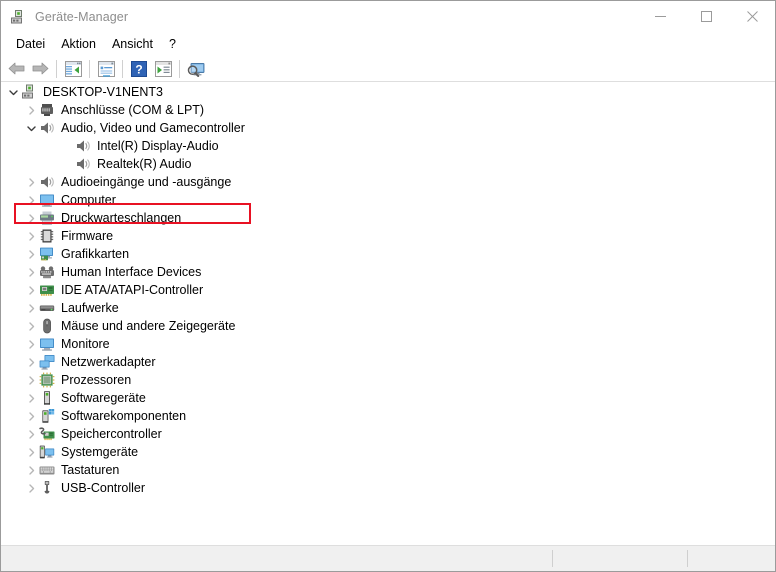 The height and width of the screenshot is (572, 776). Describe the element at coordinates (158, 146) in the screenshot. I see `tree-row-label: Intel(R) Display-Audio` at that location.